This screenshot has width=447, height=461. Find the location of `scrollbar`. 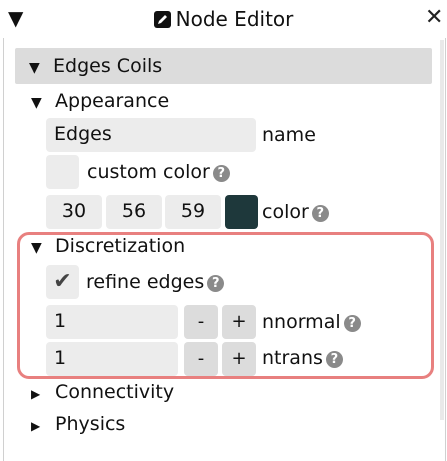

scrollbar is located at coordinates (442, 230).